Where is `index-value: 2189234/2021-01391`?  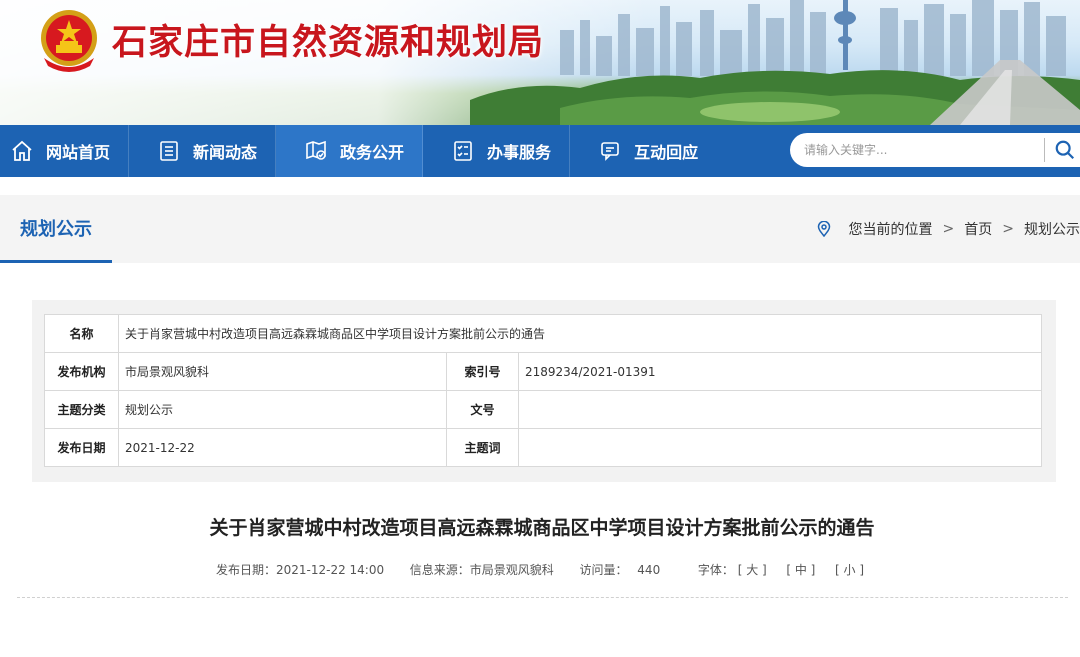 index-value: 2189234/2021-01391 is located at coordinates (780, 371).